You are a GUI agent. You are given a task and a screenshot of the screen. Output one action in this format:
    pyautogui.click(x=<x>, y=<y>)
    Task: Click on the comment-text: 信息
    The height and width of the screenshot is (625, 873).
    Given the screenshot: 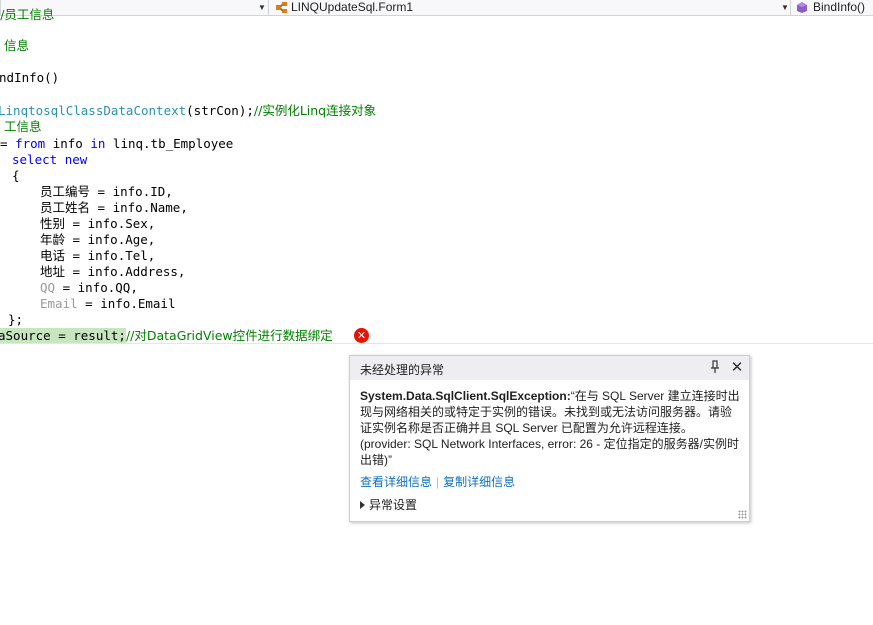 What is the action you would take?
    pyautogui.click(x=17, y=45)
    